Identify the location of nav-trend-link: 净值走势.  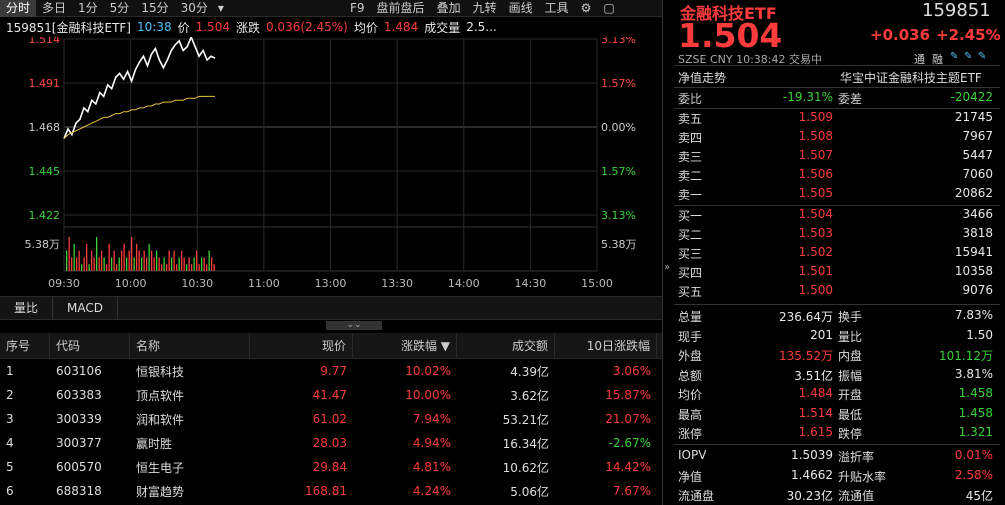
(702, 77).